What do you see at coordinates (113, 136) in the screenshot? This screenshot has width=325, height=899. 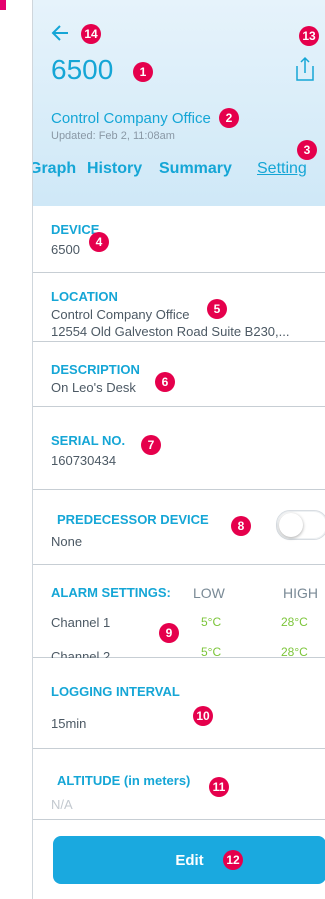 I see `updated-timestamp: Updated: Feb 2, 11:08am` at bounding box center [113, 136].